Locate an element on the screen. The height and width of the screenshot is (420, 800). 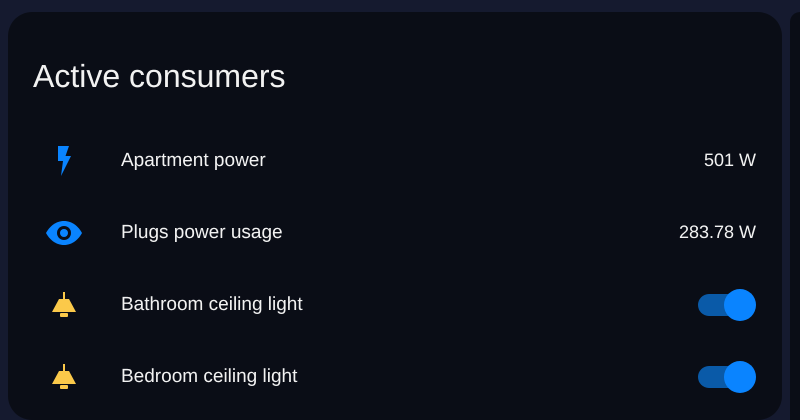
lightning-icon is located at coordinates (64, 161).